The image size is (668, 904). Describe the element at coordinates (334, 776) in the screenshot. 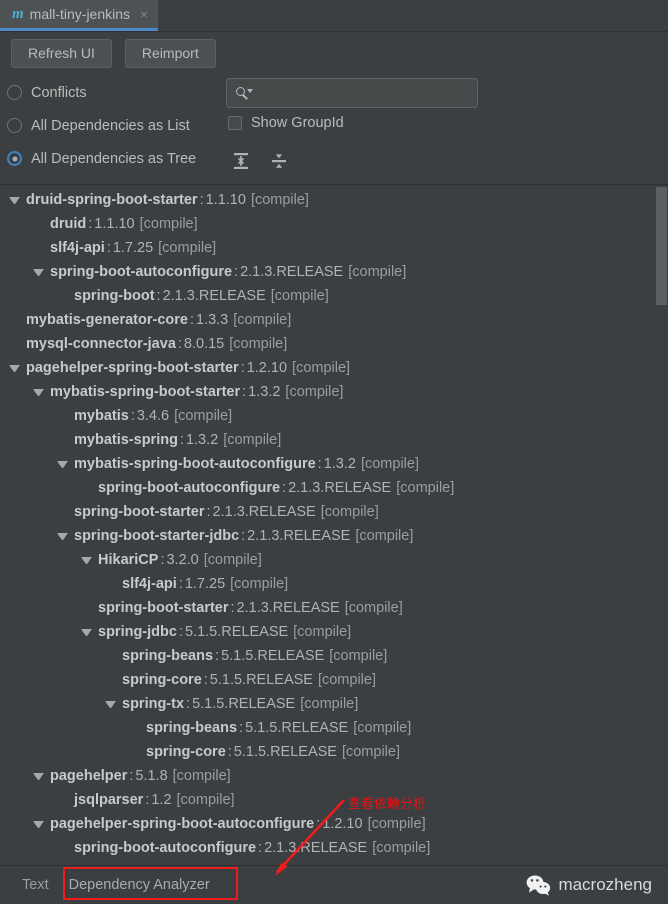

I see `tree-row: pagehelper : 5.1.8 [compile]` at that location.